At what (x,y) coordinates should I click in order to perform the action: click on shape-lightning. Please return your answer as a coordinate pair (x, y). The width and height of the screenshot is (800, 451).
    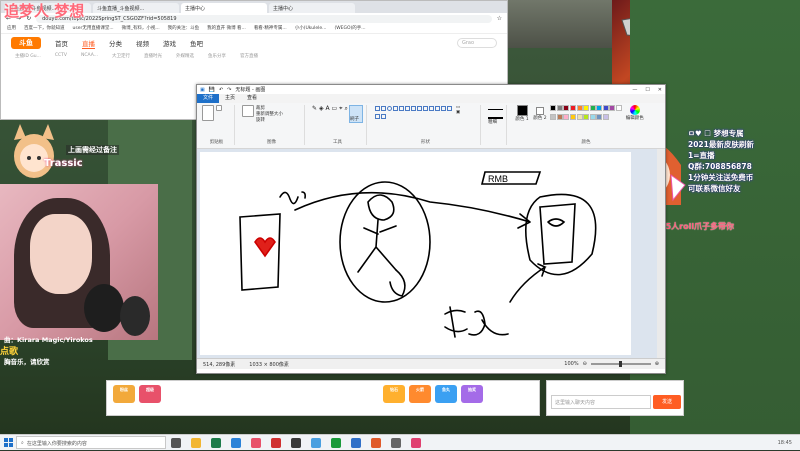
    Looking at the image, I should click on (383, 116).